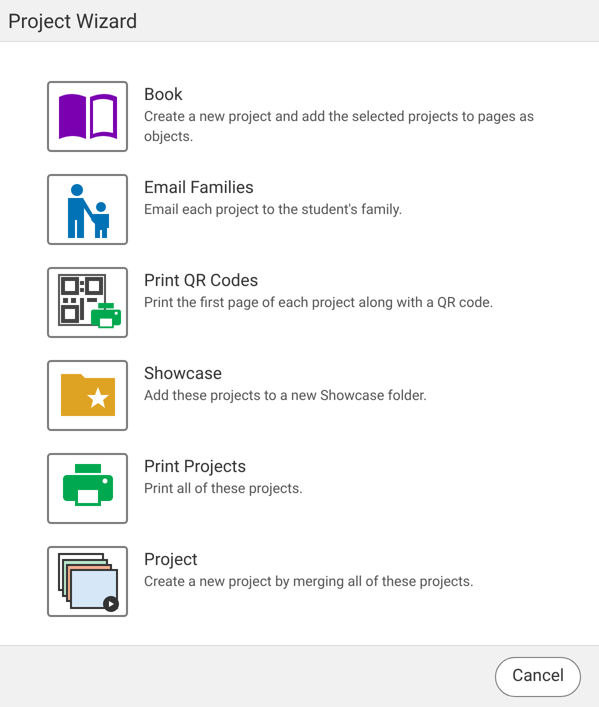 Image resolution: width=599 pixels, height=707 pixels. I want to click on option-description: Create a new project and add the selected projects to pages as objects., so click(340, 127).